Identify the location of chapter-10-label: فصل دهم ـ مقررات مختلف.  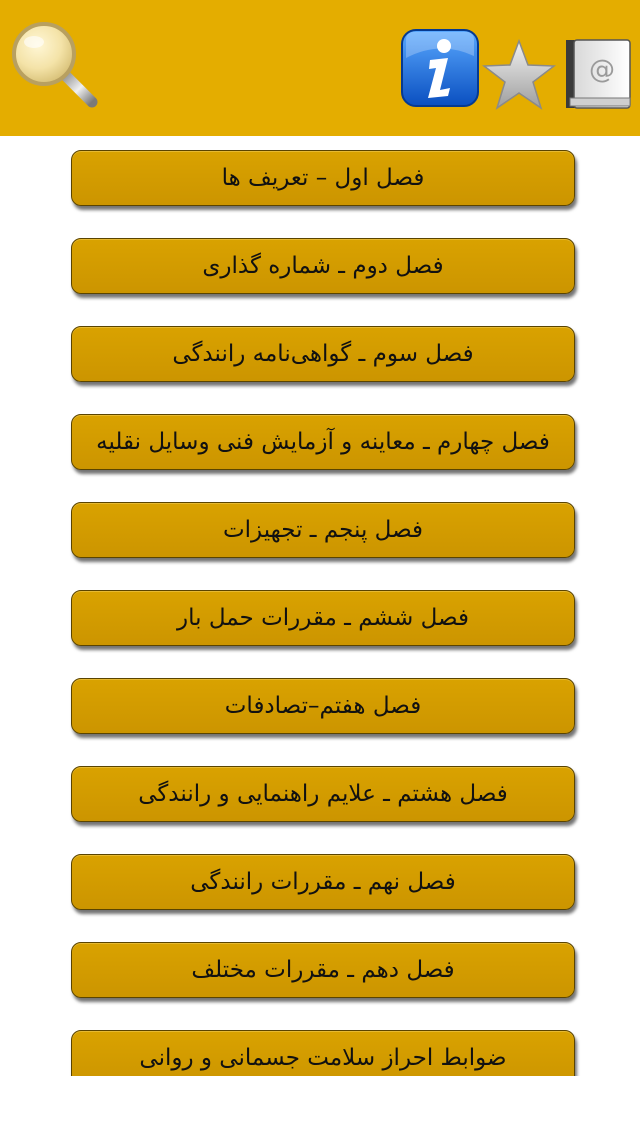
(323, 970).